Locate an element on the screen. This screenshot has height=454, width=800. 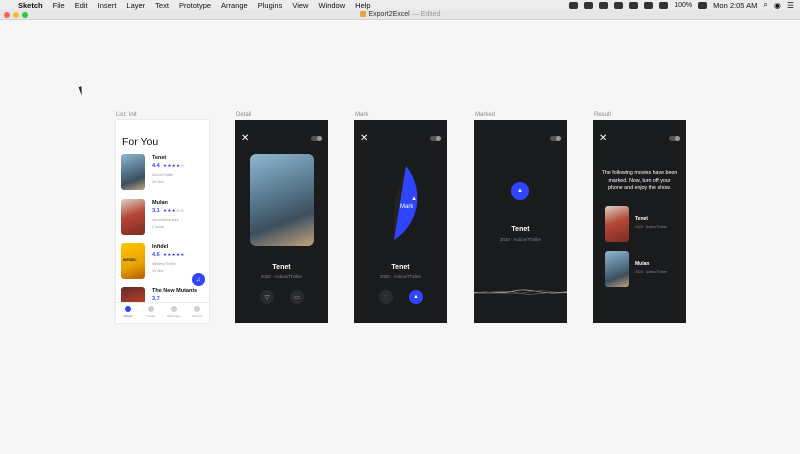
menu-arrange: Arrange is located at coordinates (234, 5).